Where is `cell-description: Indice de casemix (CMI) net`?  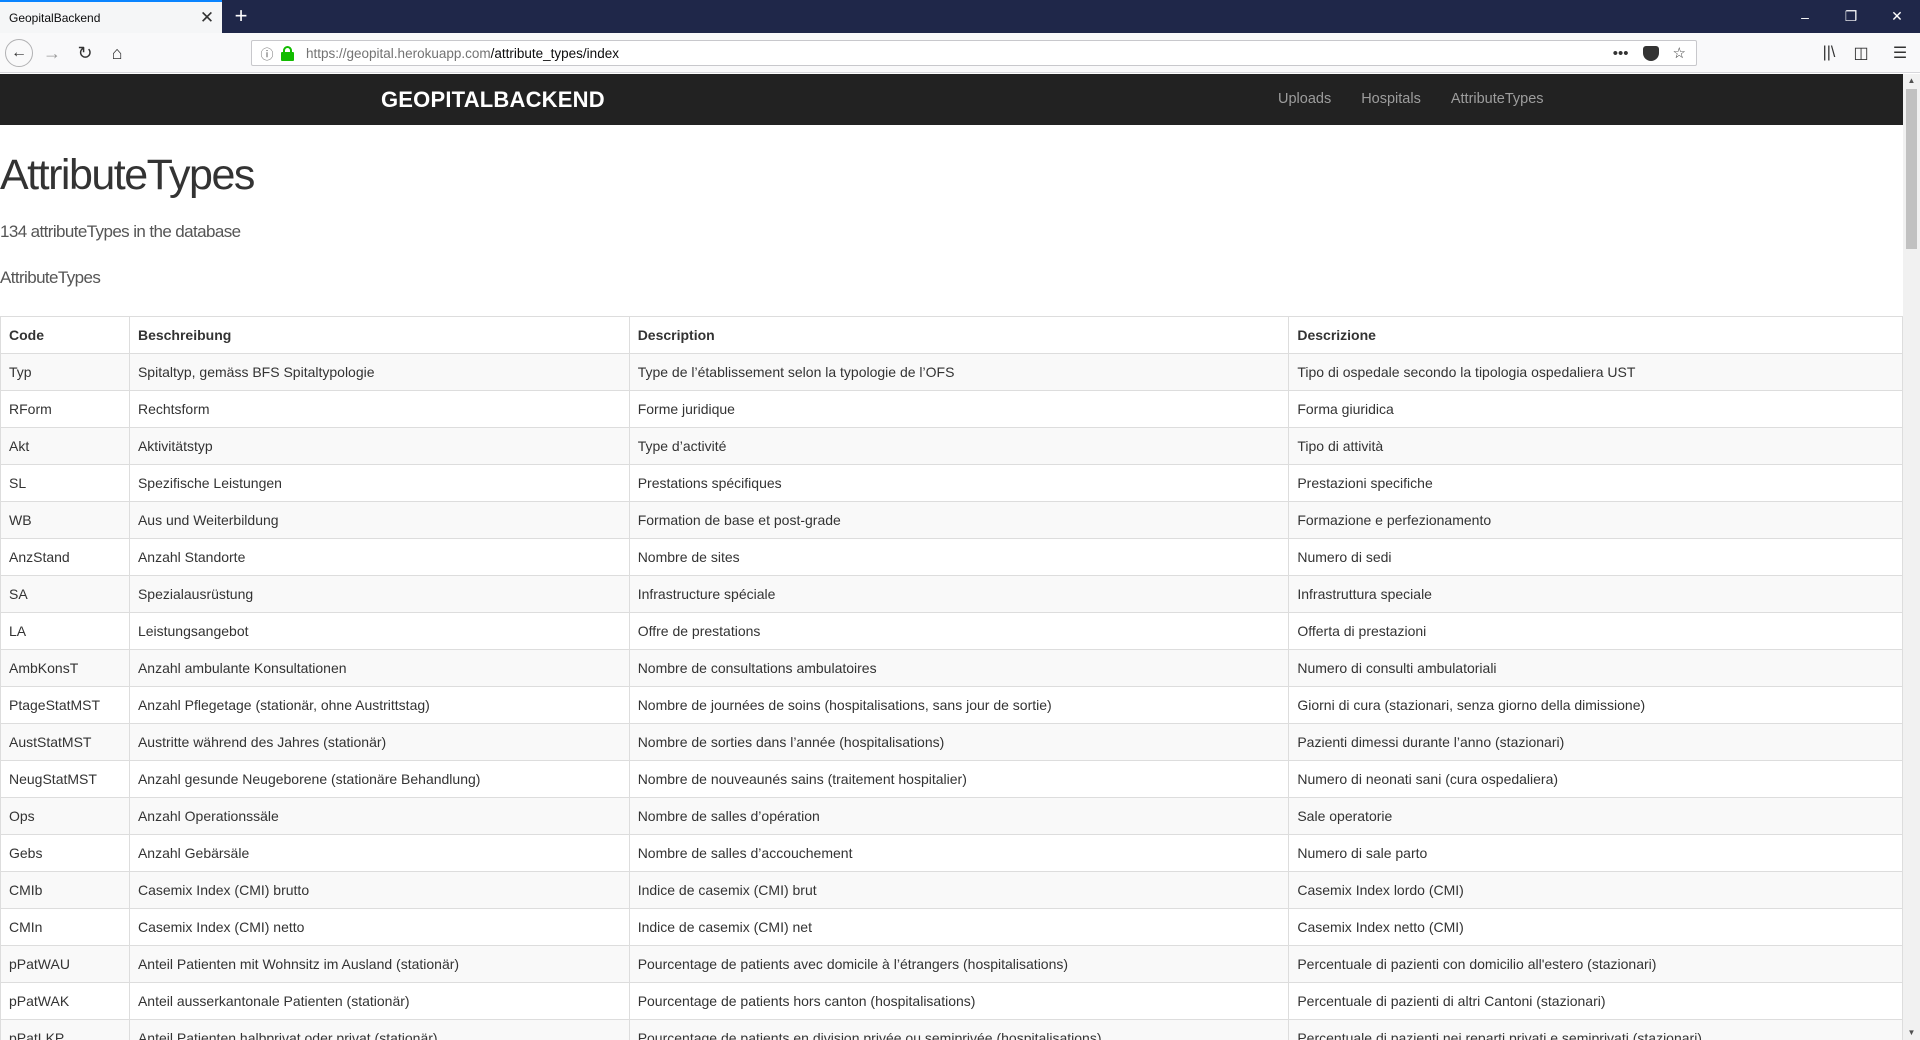
cell-description: Indice de casemix (CMI) net is located at coordinates (959, 927).